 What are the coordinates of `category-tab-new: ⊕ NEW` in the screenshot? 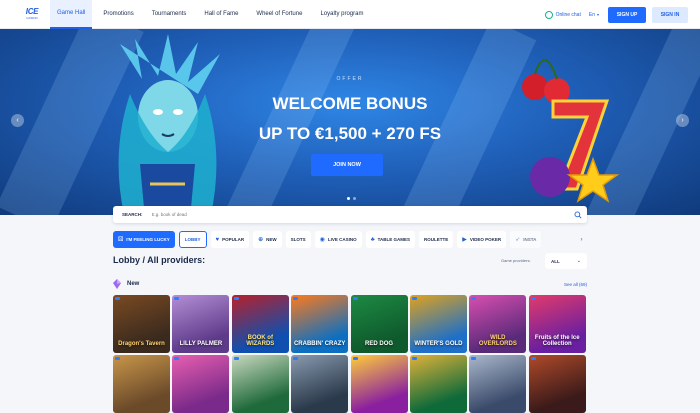 It's located at (267, 239).